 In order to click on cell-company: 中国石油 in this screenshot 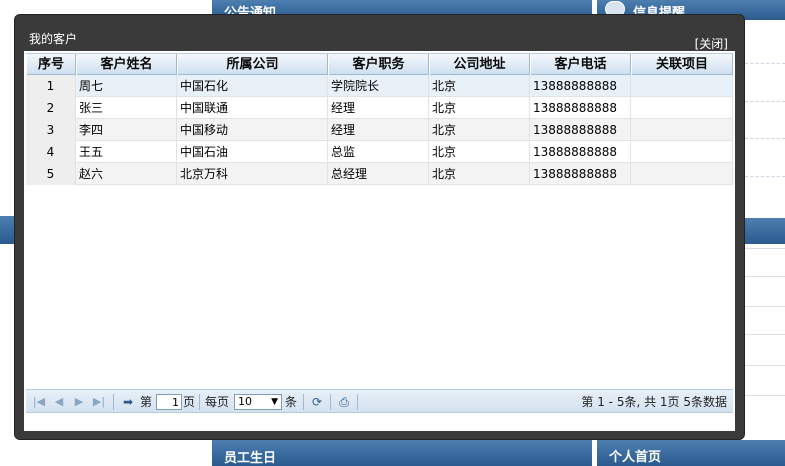, I will do `click(252, 152)`.